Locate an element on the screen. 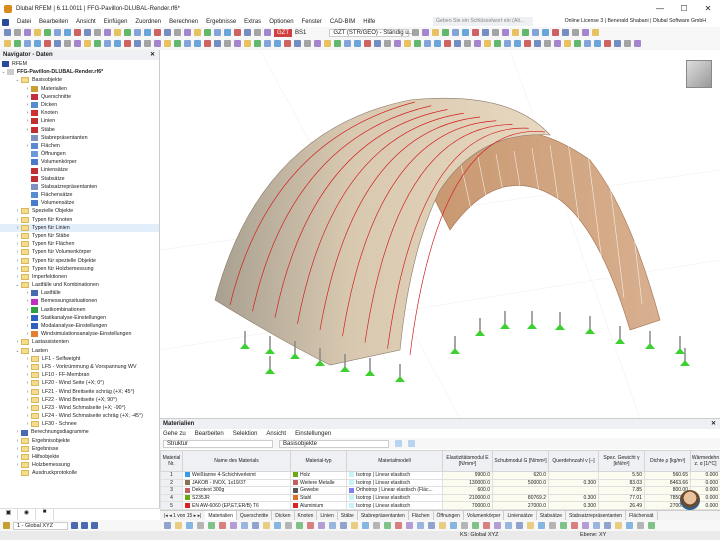 Image resolution: width=720 pixels, height=540 pixels. cell-g: 83.03 is located at coordinates (621, 483).